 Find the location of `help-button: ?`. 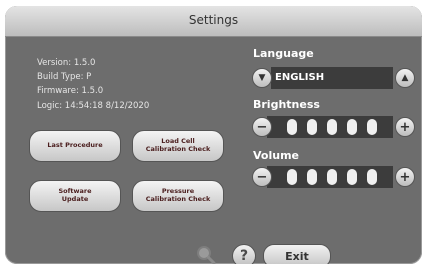

help-button: ? is located at coordinates (244, 254).